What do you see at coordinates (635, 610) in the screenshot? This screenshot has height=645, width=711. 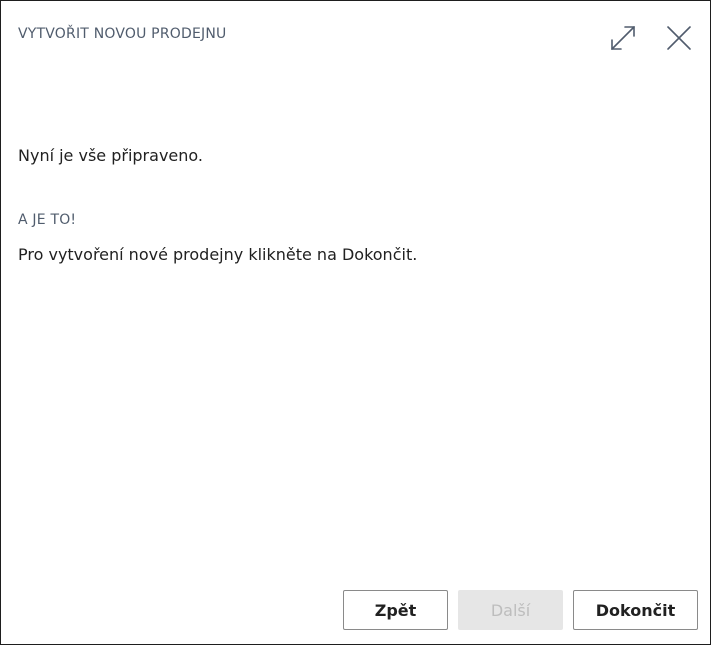 I see `finish-button: Dokončit` at bounding box center [635, 610].